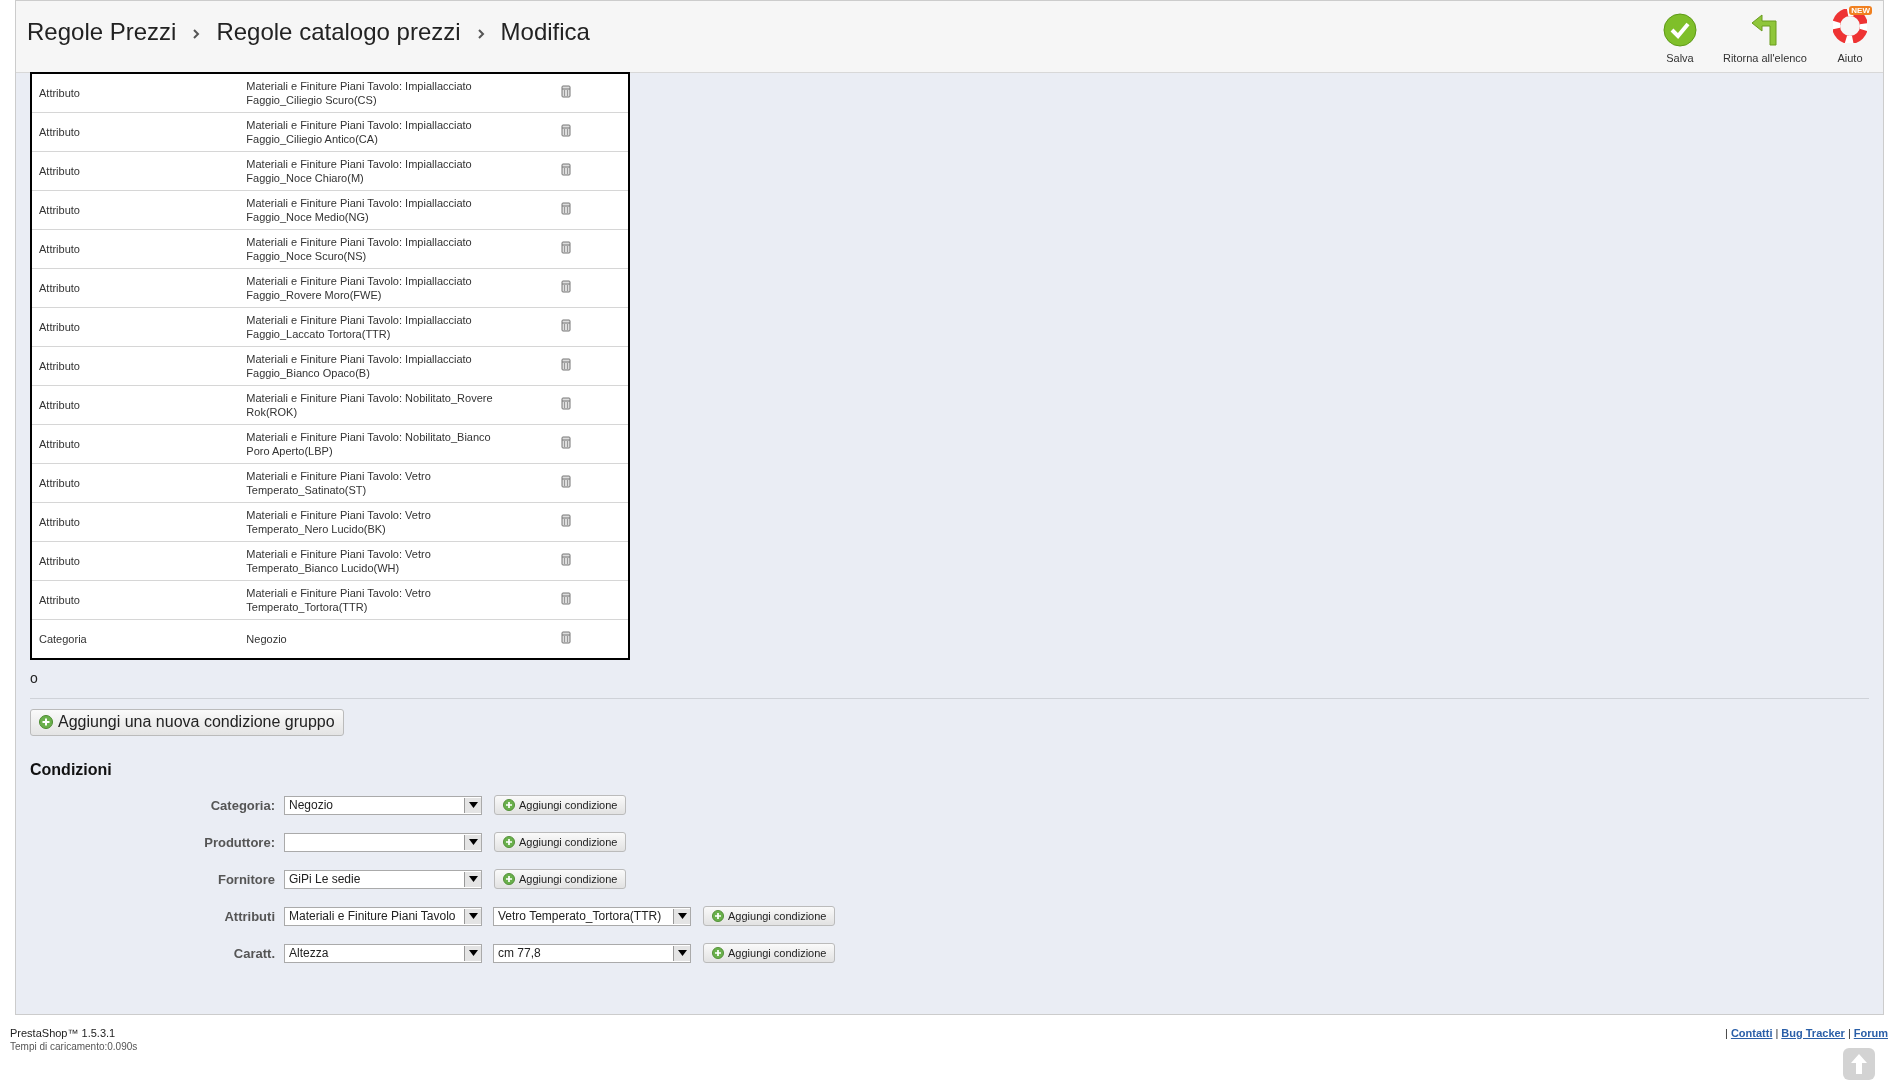 Image resolution: width=1898 pixels, height=1089 pixels. What do you see at coordinates (1764, 30) in the screenshot?
I see `return-arrow-icon` at bounding box center [1764, 30].